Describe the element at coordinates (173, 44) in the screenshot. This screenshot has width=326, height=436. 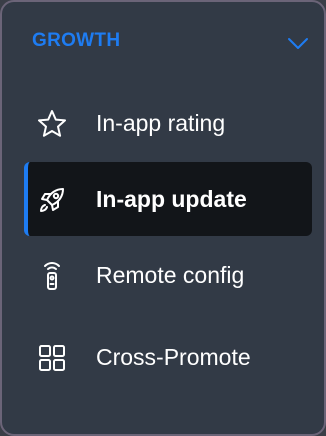
I see `section-header-growth: GROWTH` at that location.